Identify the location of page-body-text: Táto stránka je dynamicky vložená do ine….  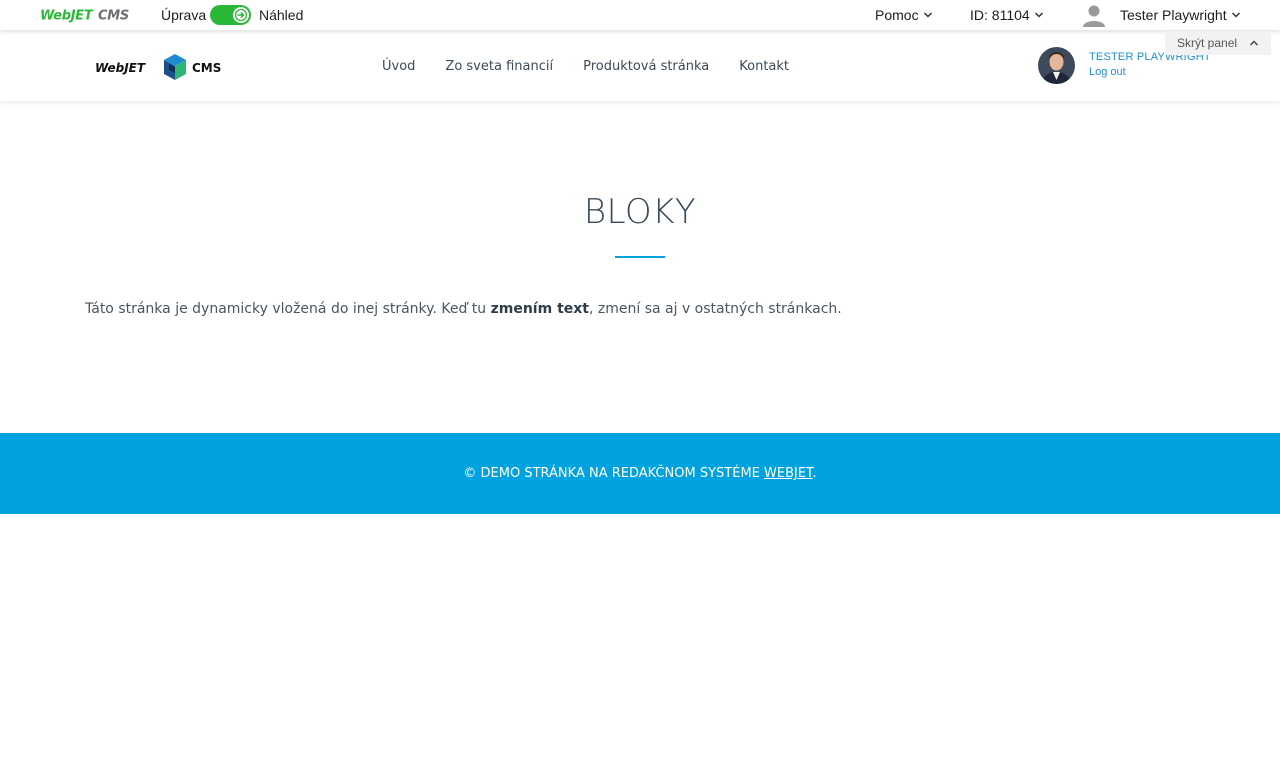
(463, 309).